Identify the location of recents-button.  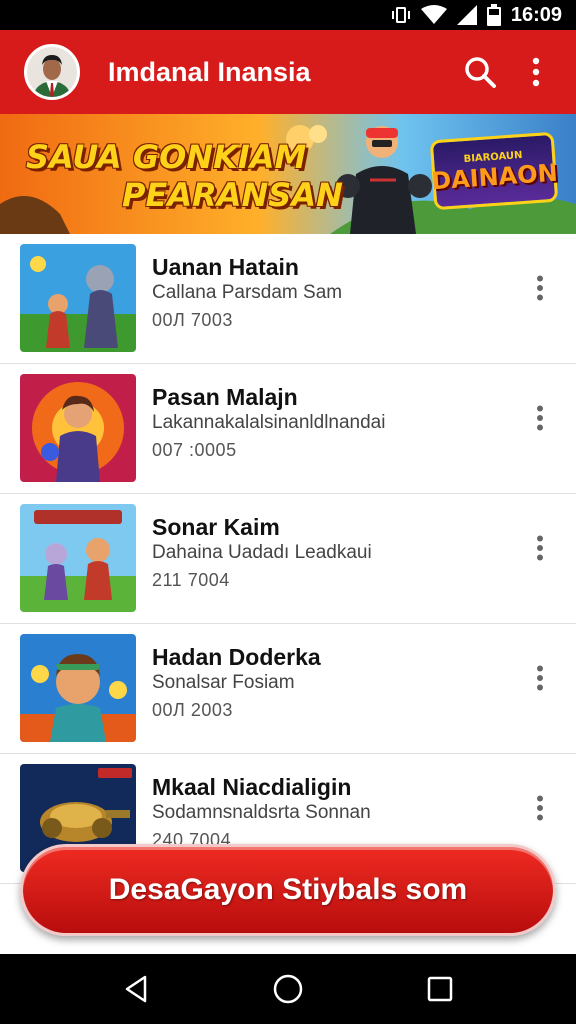
(440, 989).